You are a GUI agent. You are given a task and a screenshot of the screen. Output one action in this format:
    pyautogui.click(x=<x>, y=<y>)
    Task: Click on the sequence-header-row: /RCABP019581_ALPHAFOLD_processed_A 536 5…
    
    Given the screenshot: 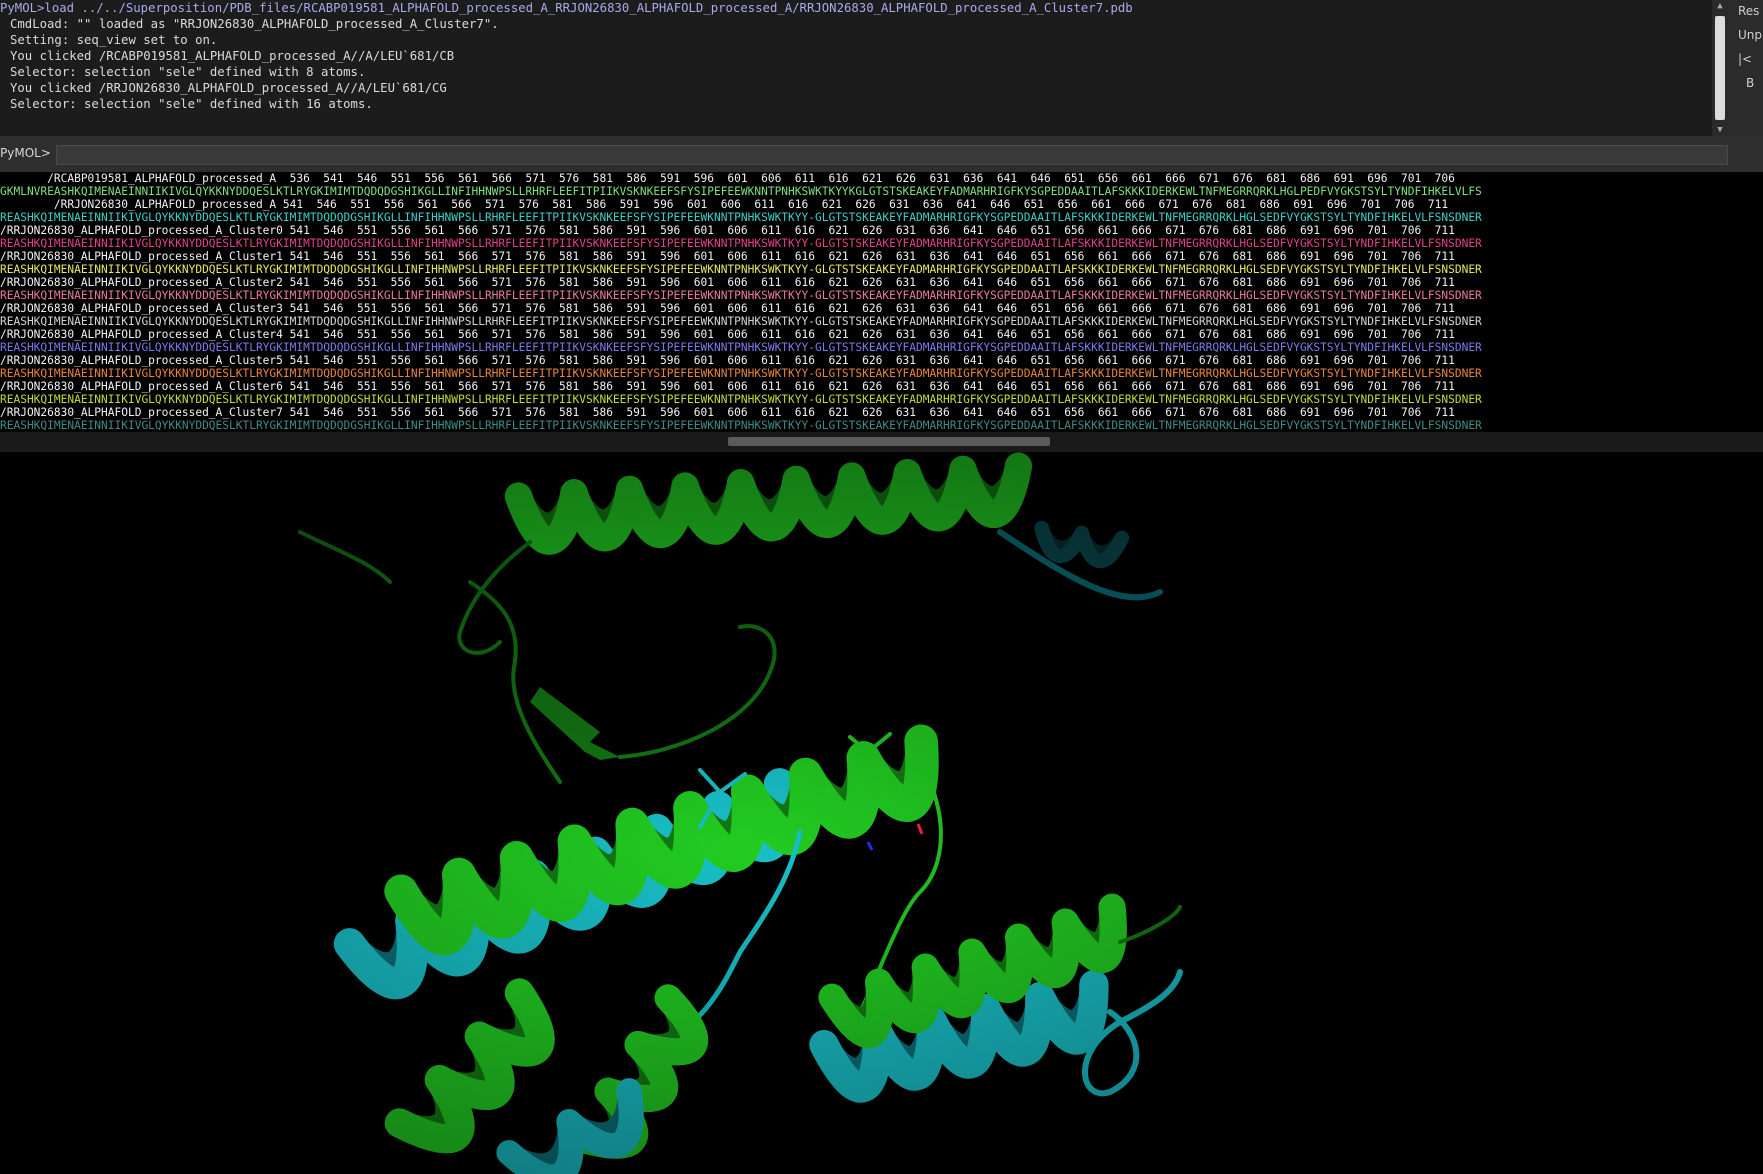 What is the action you would take?
    pyautogui.click(x=727, y=178)
    